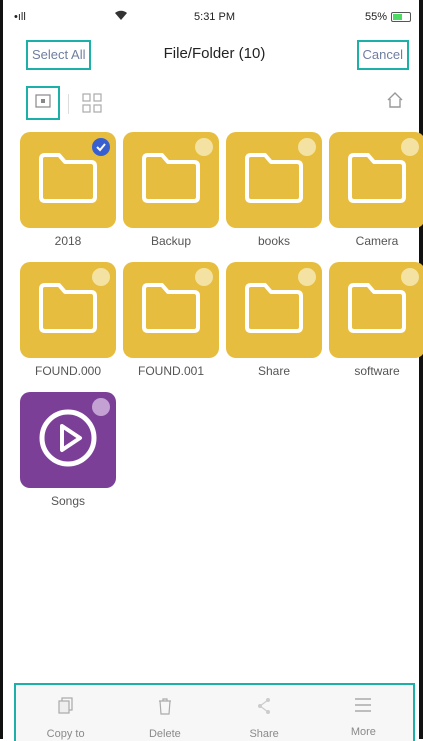  What do you see at coordinates (214, 104) in the screenshot?
I see `view-toolbar` at bounding box center [214, 104].